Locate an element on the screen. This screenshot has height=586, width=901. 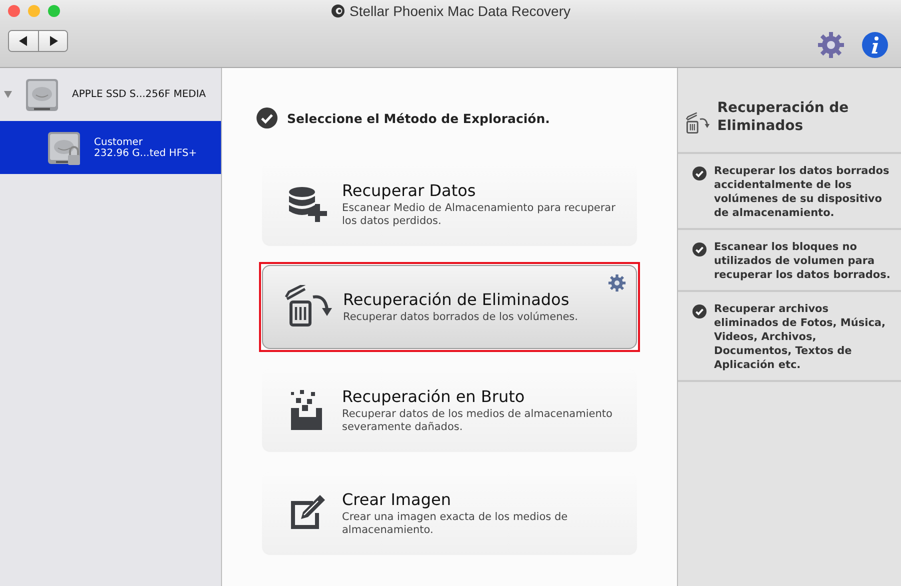
device-name: Customer is located at coordinates (119, 142).